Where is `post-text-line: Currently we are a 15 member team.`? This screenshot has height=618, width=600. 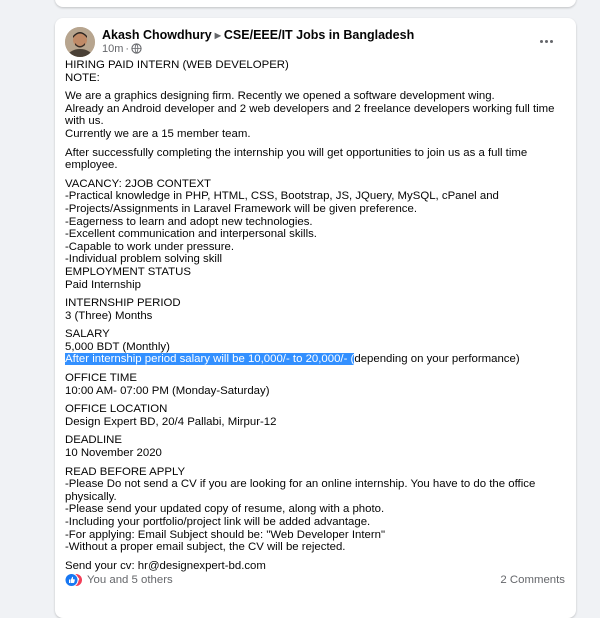 post-text-line: Currently we are a 15 member team. is located at coordinates (158, 133).